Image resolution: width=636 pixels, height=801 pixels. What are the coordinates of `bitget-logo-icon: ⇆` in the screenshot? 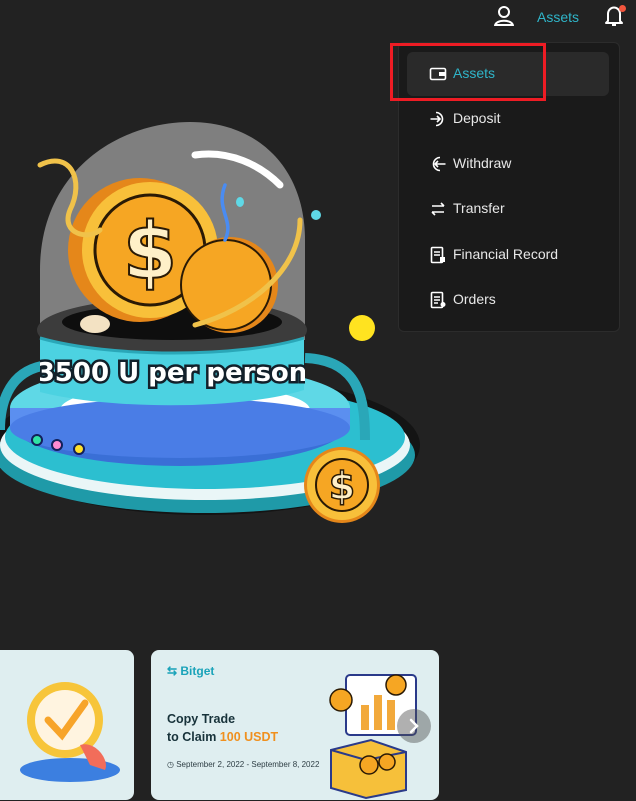 It's located at (174, 671).